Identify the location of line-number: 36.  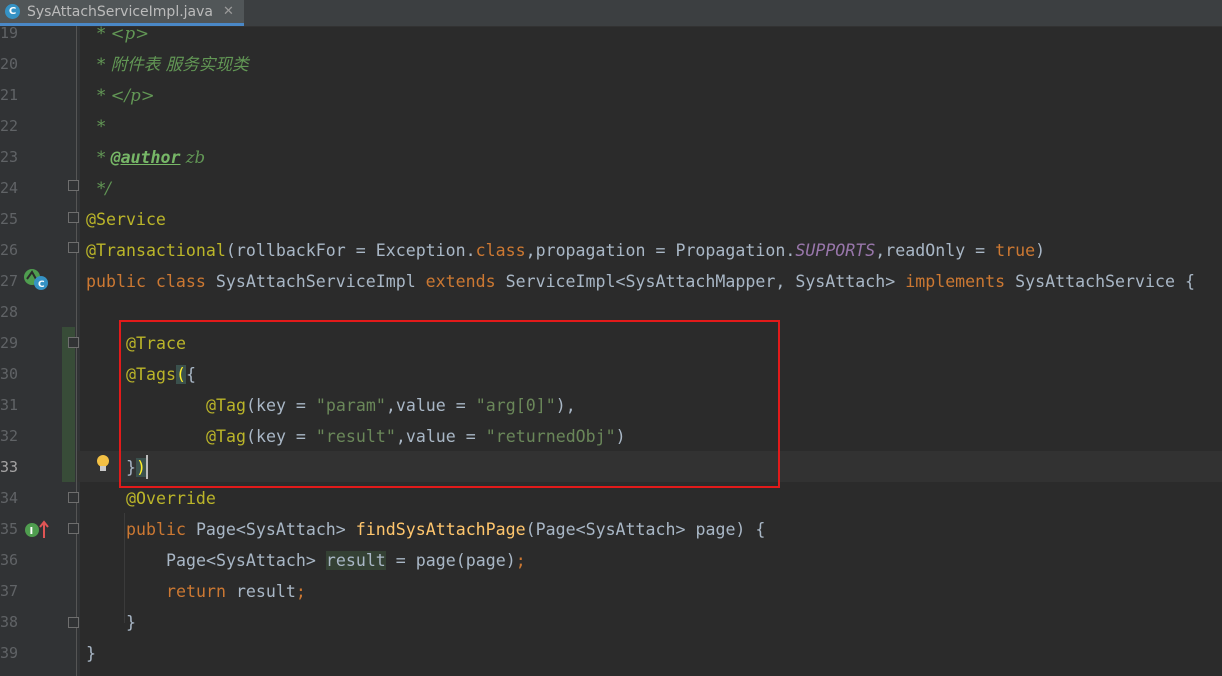
(9, 560).